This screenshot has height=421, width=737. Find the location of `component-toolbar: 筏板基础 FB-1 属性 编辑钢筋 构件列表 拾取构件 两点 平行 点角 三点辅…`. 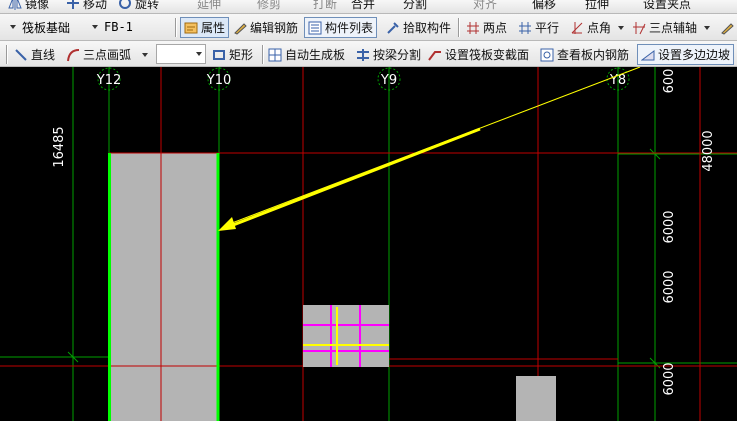

component-toolbar: 筏板基础 FB-1 属性 编辑钢筋 构件列表 拾取构件 两点 平行 点角 三点辅… is located at coordinates (368, 27).